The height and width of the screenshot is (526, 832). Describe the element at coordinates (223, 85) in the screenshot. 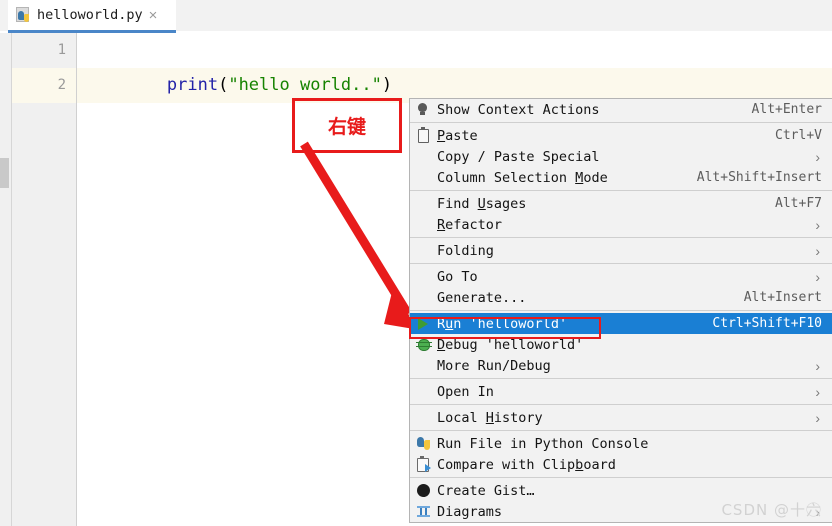

I see `code-token-open-paren: (` at that location.